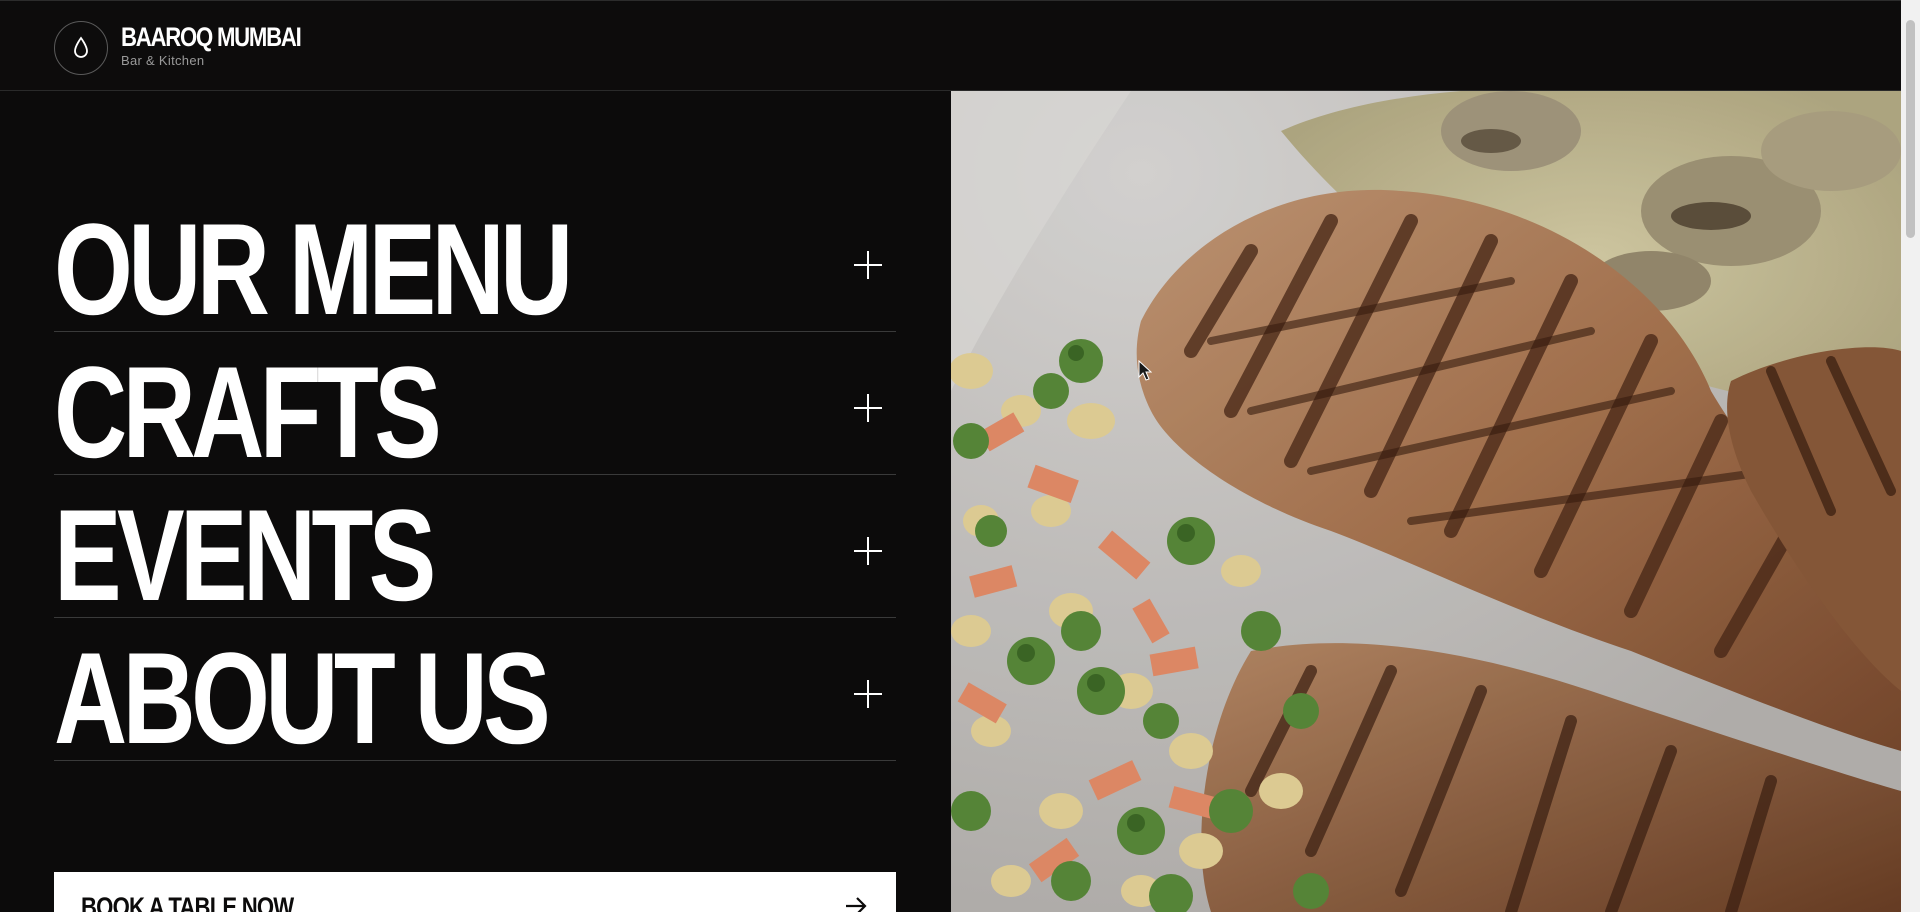 The width and height of the screenshot is (1920, 912). I want to click on logo, so click(81, 48).